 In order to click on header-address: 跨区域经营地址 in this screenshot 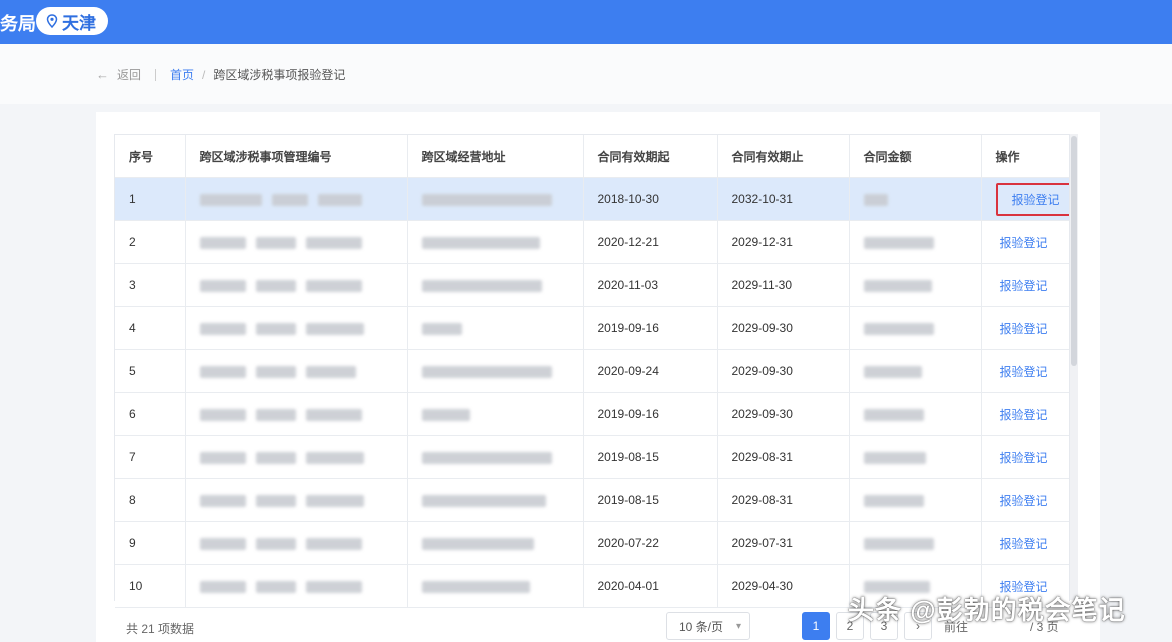, I will do `click(495, 156)`.